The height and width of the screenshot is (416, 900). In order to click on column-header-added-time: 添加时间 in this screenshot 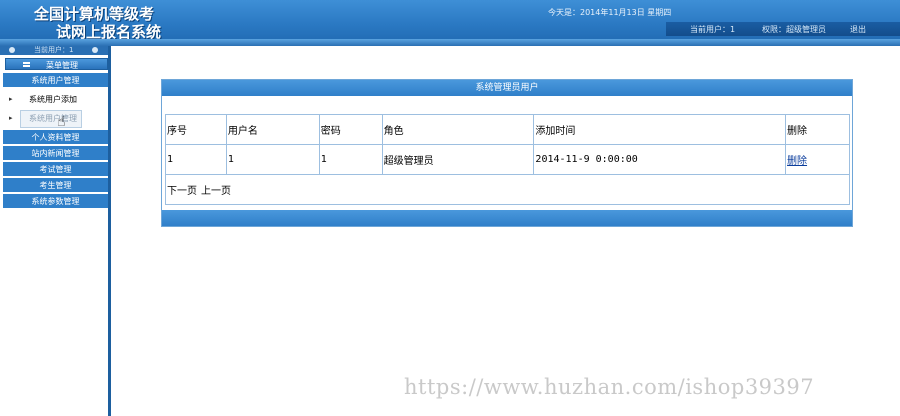, I will do `click(660, 129)`.